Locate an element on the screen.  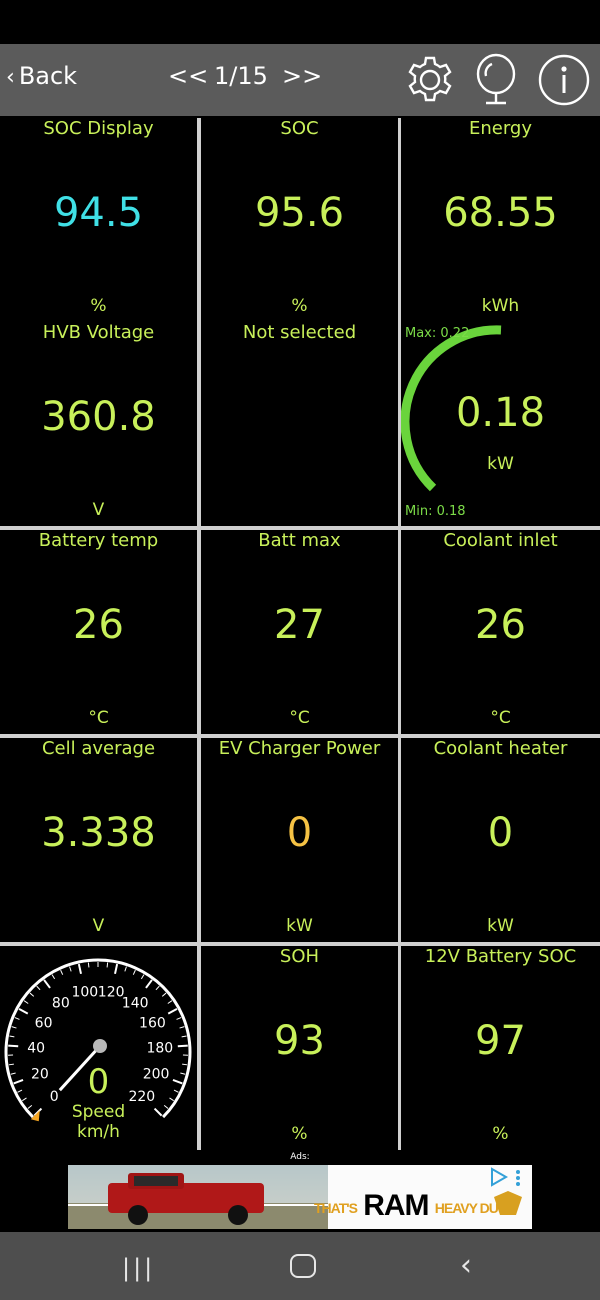
ad-banner: THAT'S RAM HEAVY DUTY is located at coordinates (300, 1197).